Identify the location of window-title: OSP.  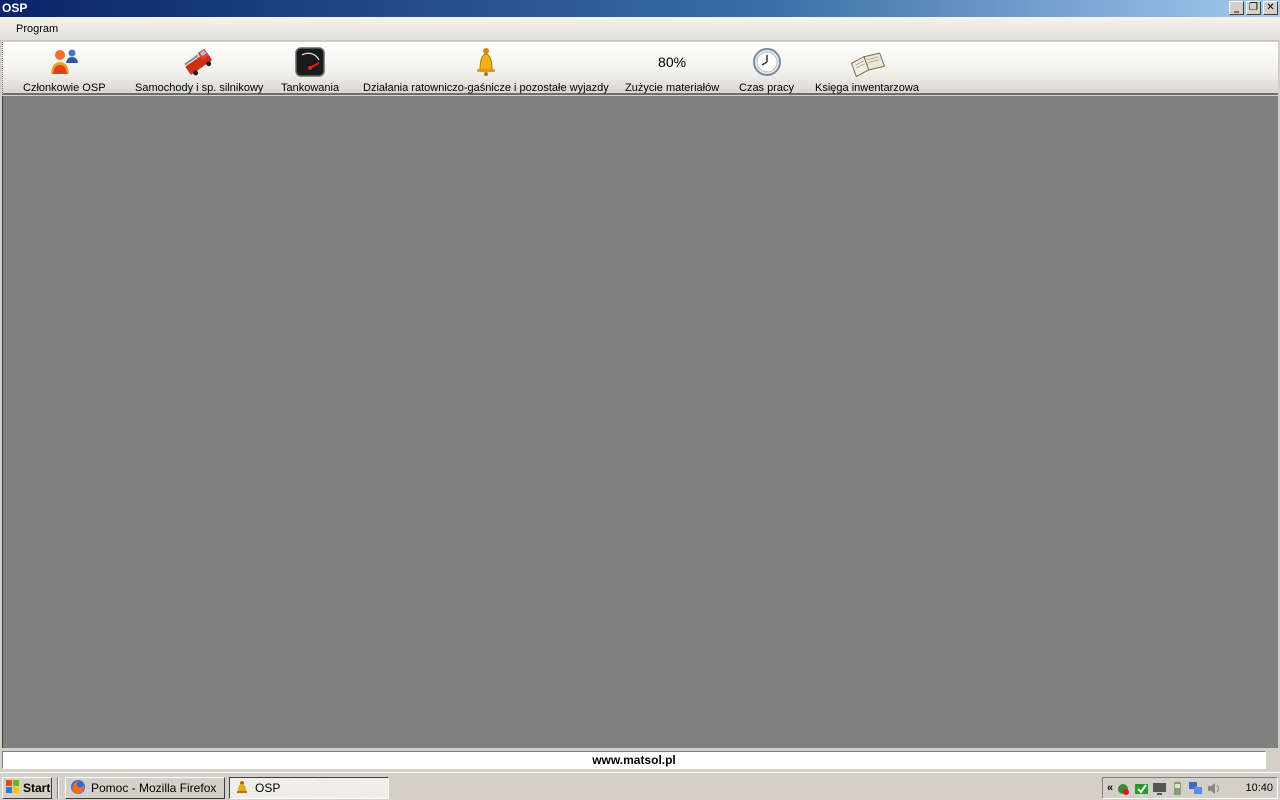
(15, 8).